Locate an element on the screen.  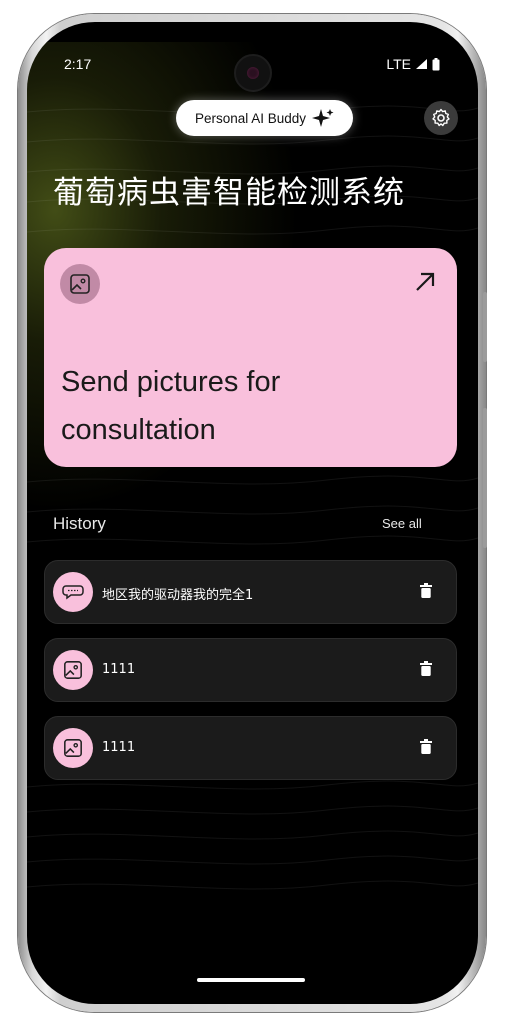
history-item: 地区我的驱动器我的完全1 is located at coordinates (250, 592).